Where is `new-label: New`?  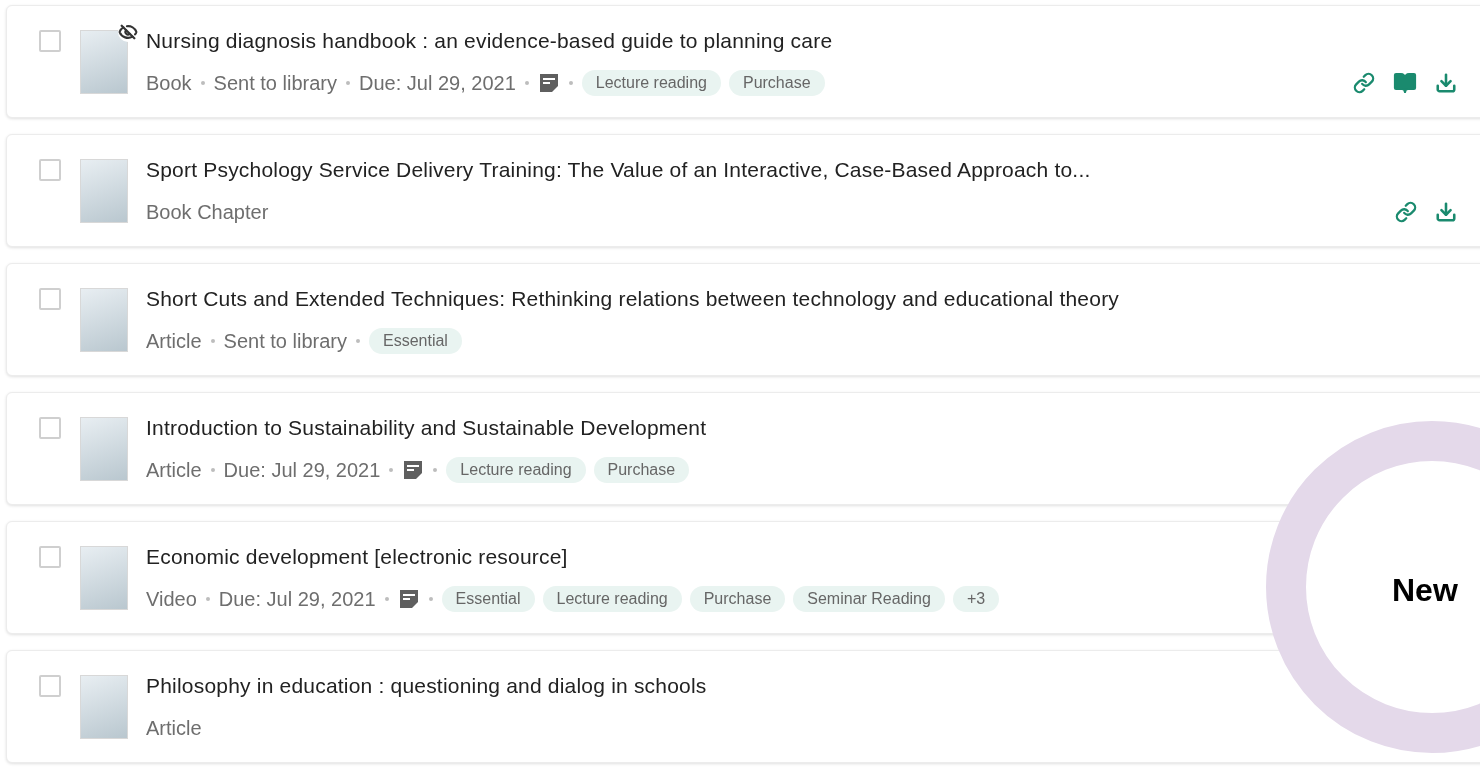 new-label: New is located at coordinates (1425, 590).